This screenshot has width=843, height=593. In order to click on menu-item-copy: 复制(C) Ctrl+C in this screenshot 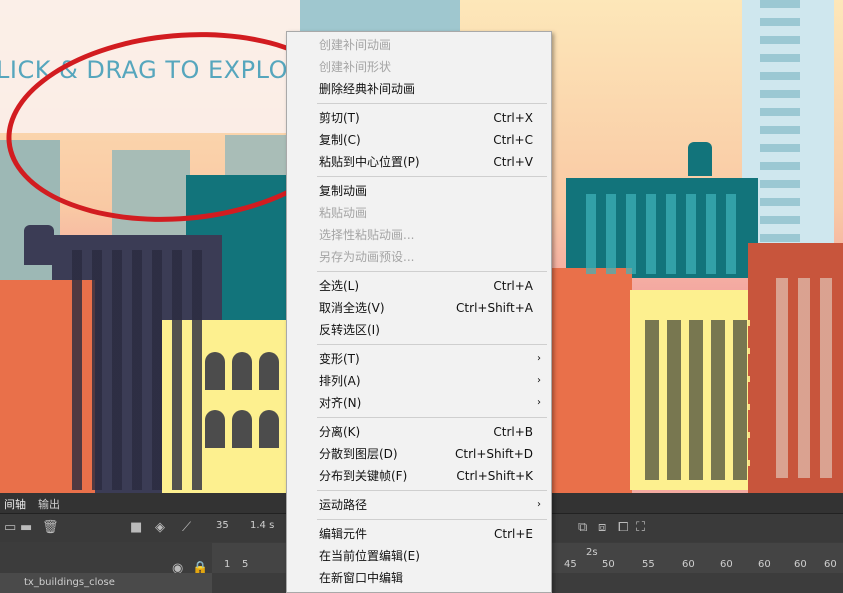, I will do `click(419, 140)`.